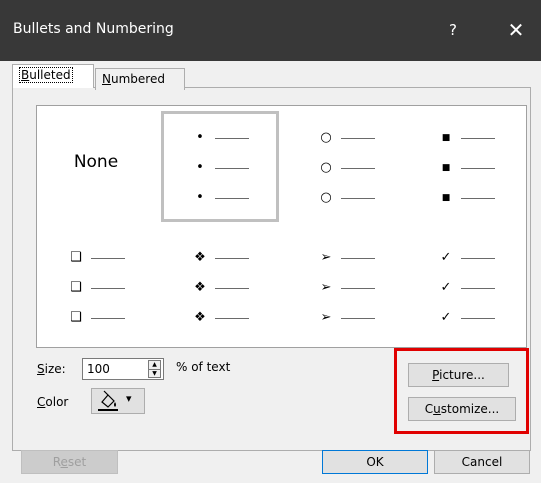 This screenshot has height=483, width=541. I want to click on size-label: Size:, so click(51, 369).